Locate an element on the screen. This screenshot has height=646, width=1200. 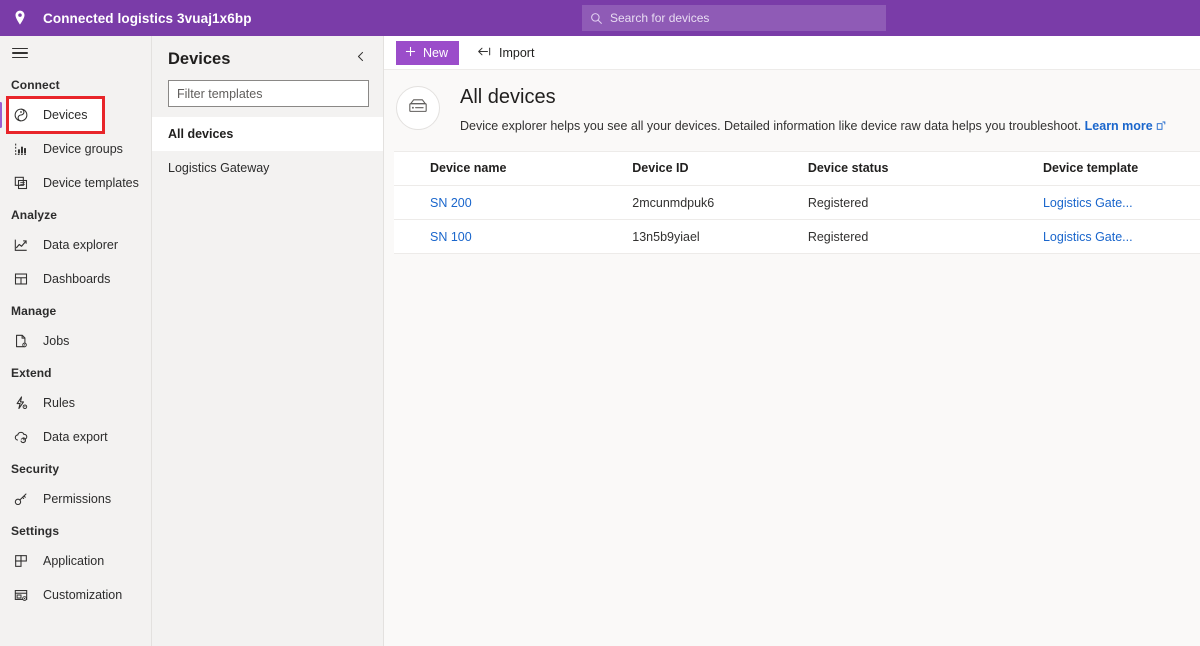
global-search is located at coordinates (734, 18).